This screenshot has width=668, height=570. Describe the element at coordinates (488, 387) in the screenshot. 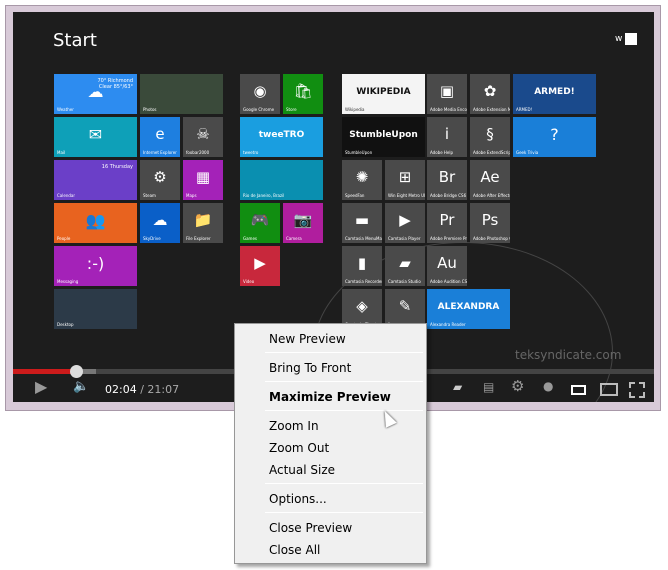

I see `captions-icon: ▤` at that location.